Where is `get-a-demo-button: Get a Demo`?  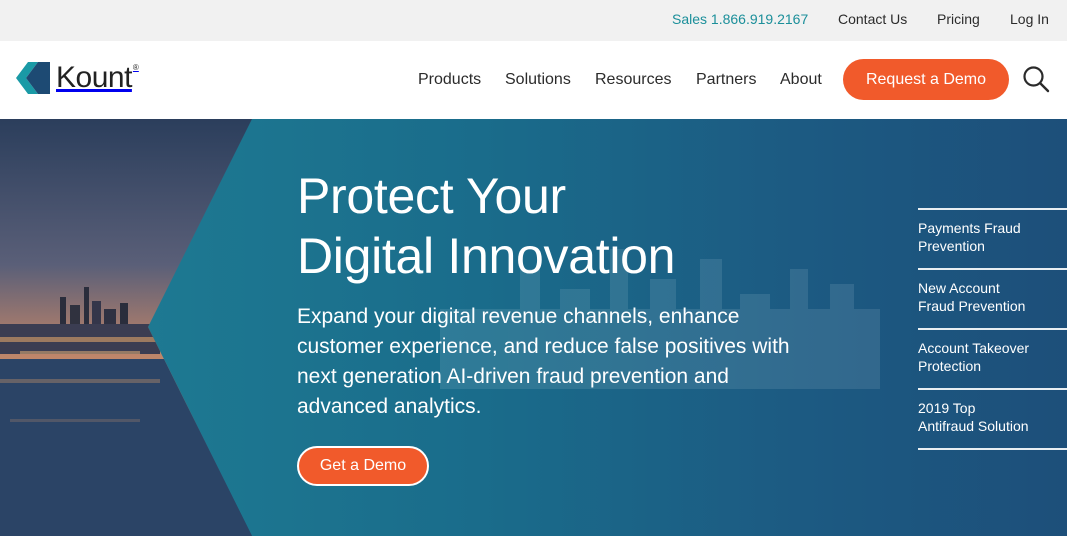
get-a-demo-button: Get a Demo is located at coordinates (363, 466).